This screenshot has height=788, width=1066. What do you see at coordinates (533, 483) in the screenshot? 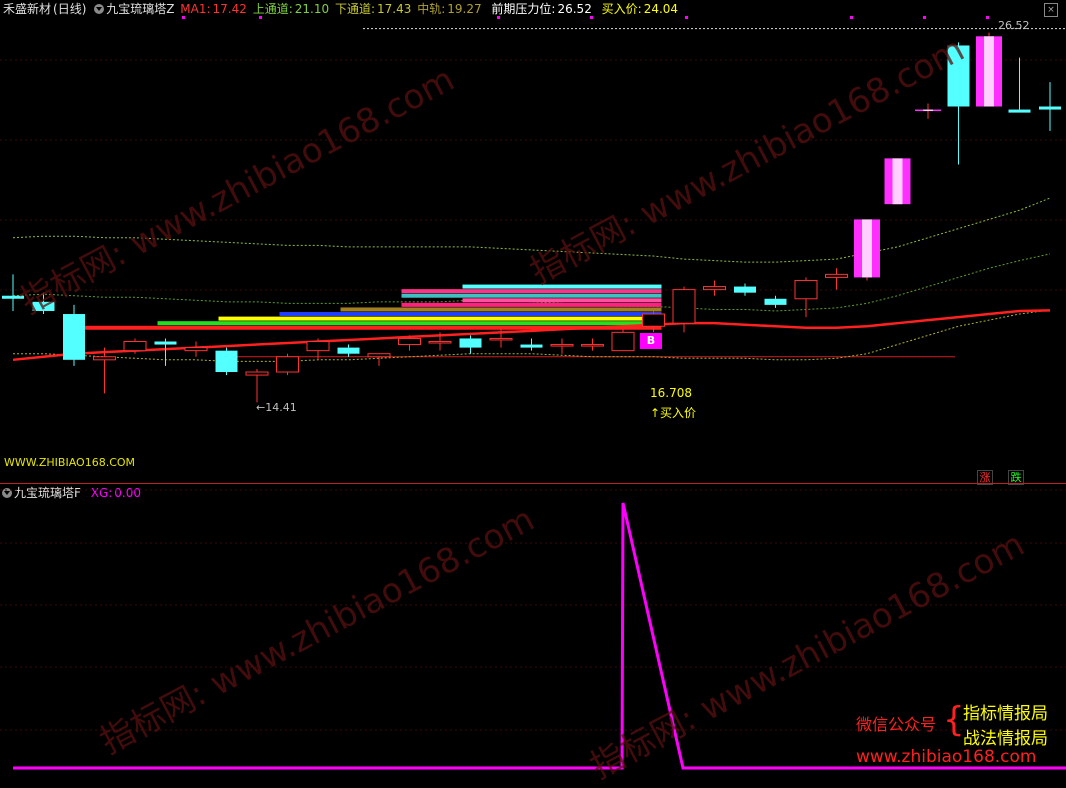
I see `pane-divider` at bounding box center [533, 483].